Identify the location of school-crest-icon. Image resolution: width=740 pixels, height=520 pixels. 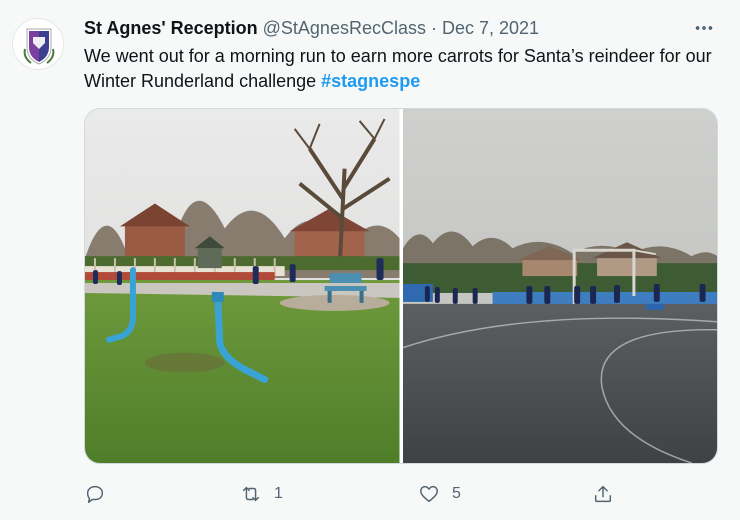
(38, 44).